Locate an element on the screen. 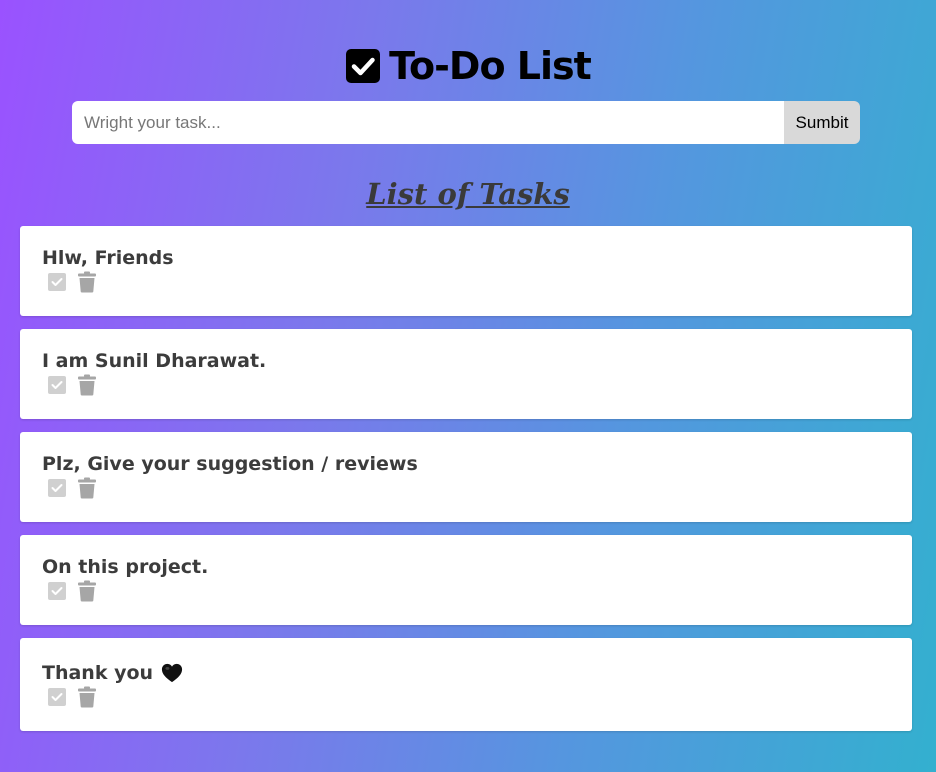  task-text-row: Hlw, Friends is located at coordinates (466, 258).